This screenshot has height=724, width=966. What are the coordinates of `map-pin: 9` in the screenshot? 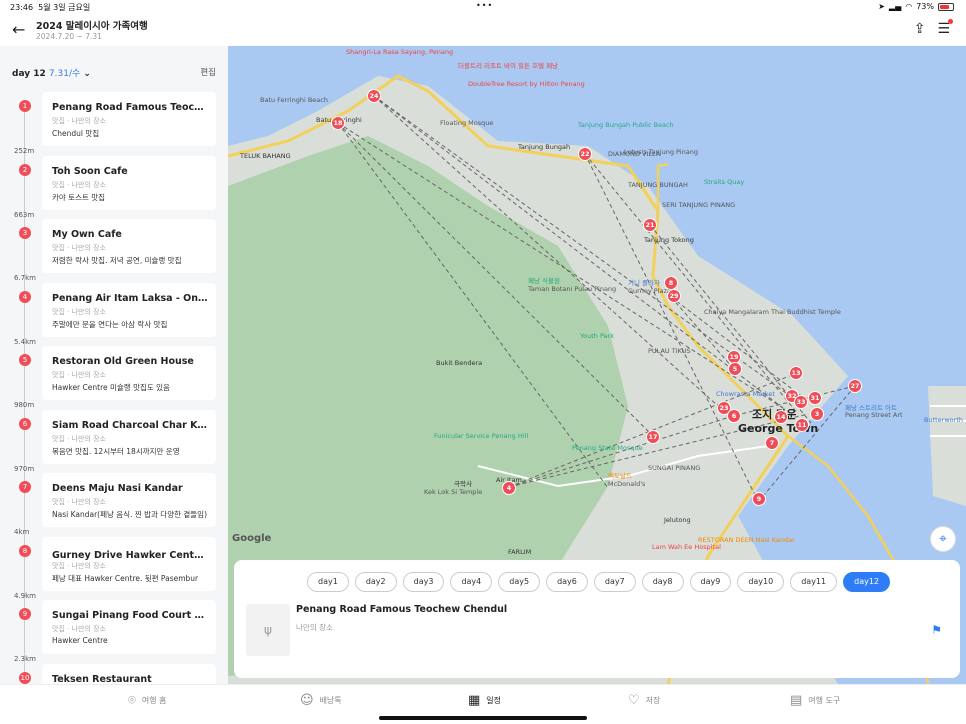 It's located at (759, 499).